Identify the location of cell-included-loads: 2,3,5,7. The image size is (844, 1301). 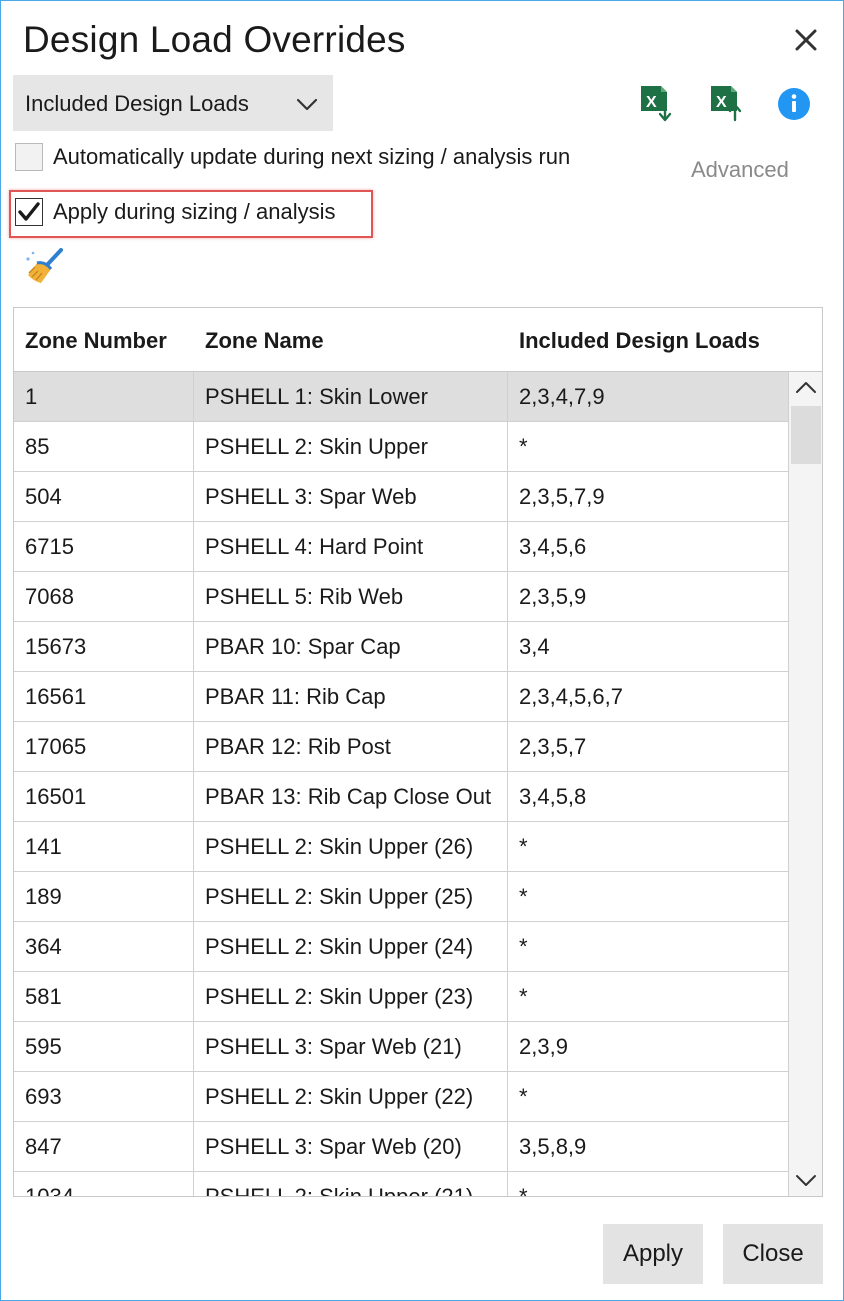
(553, 746).